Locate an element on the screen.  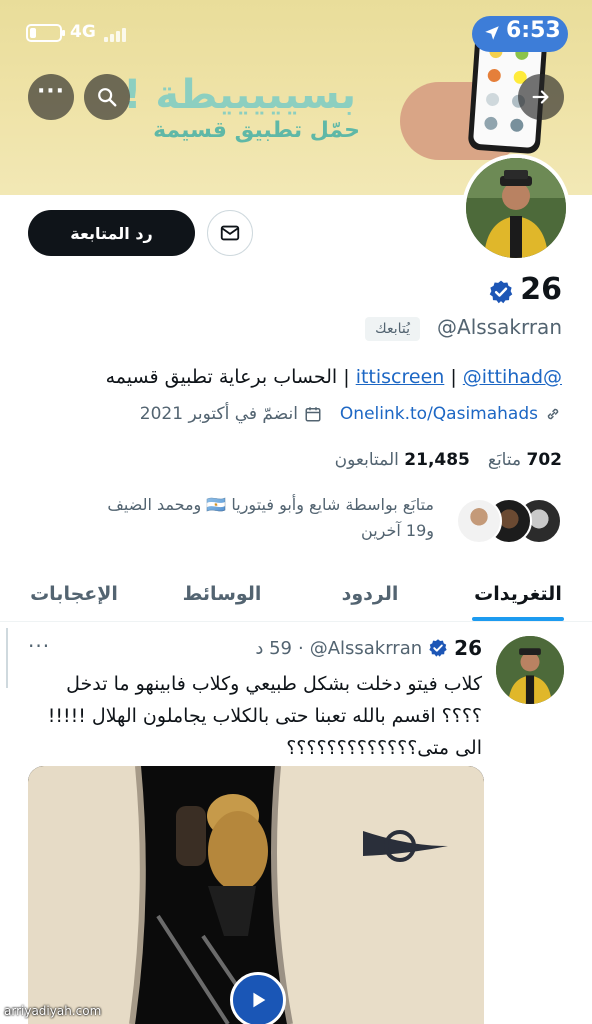
message-button is located at coordinates (230, 233).